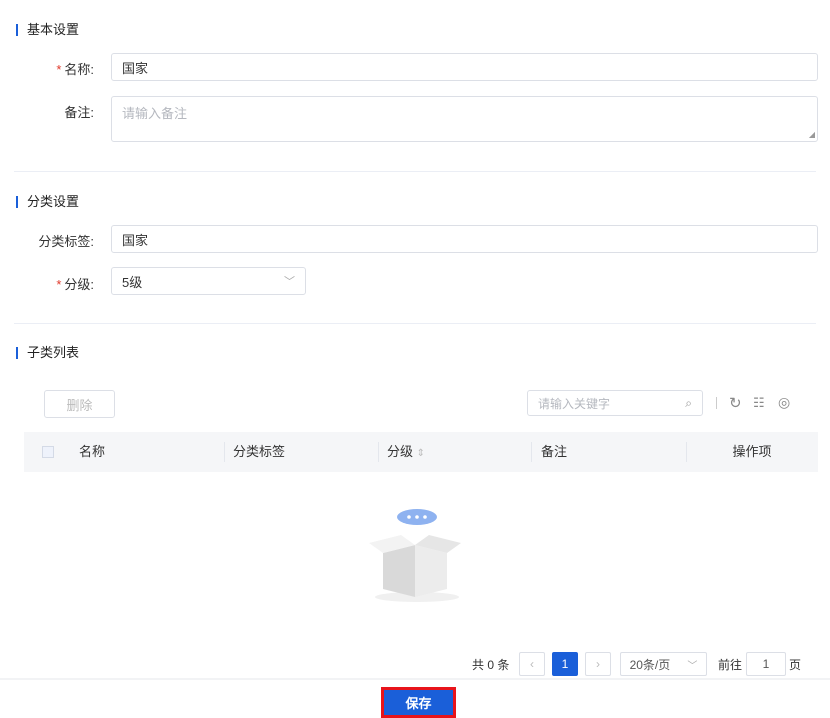 This screenshot has height=718, width=830. What do you see at coordinates (752, 451) in the screenshot?
I see `column-header-actions: 操作项` at bounding box center [752, 451].